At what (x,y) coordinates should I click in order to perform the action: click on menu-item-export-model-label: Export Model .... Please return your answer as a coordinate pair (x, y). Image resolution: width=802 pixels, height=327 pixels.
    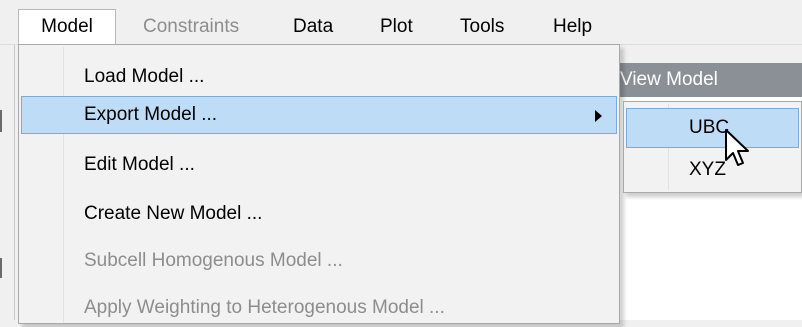
    Looking at the image, I should click on (151, 114).